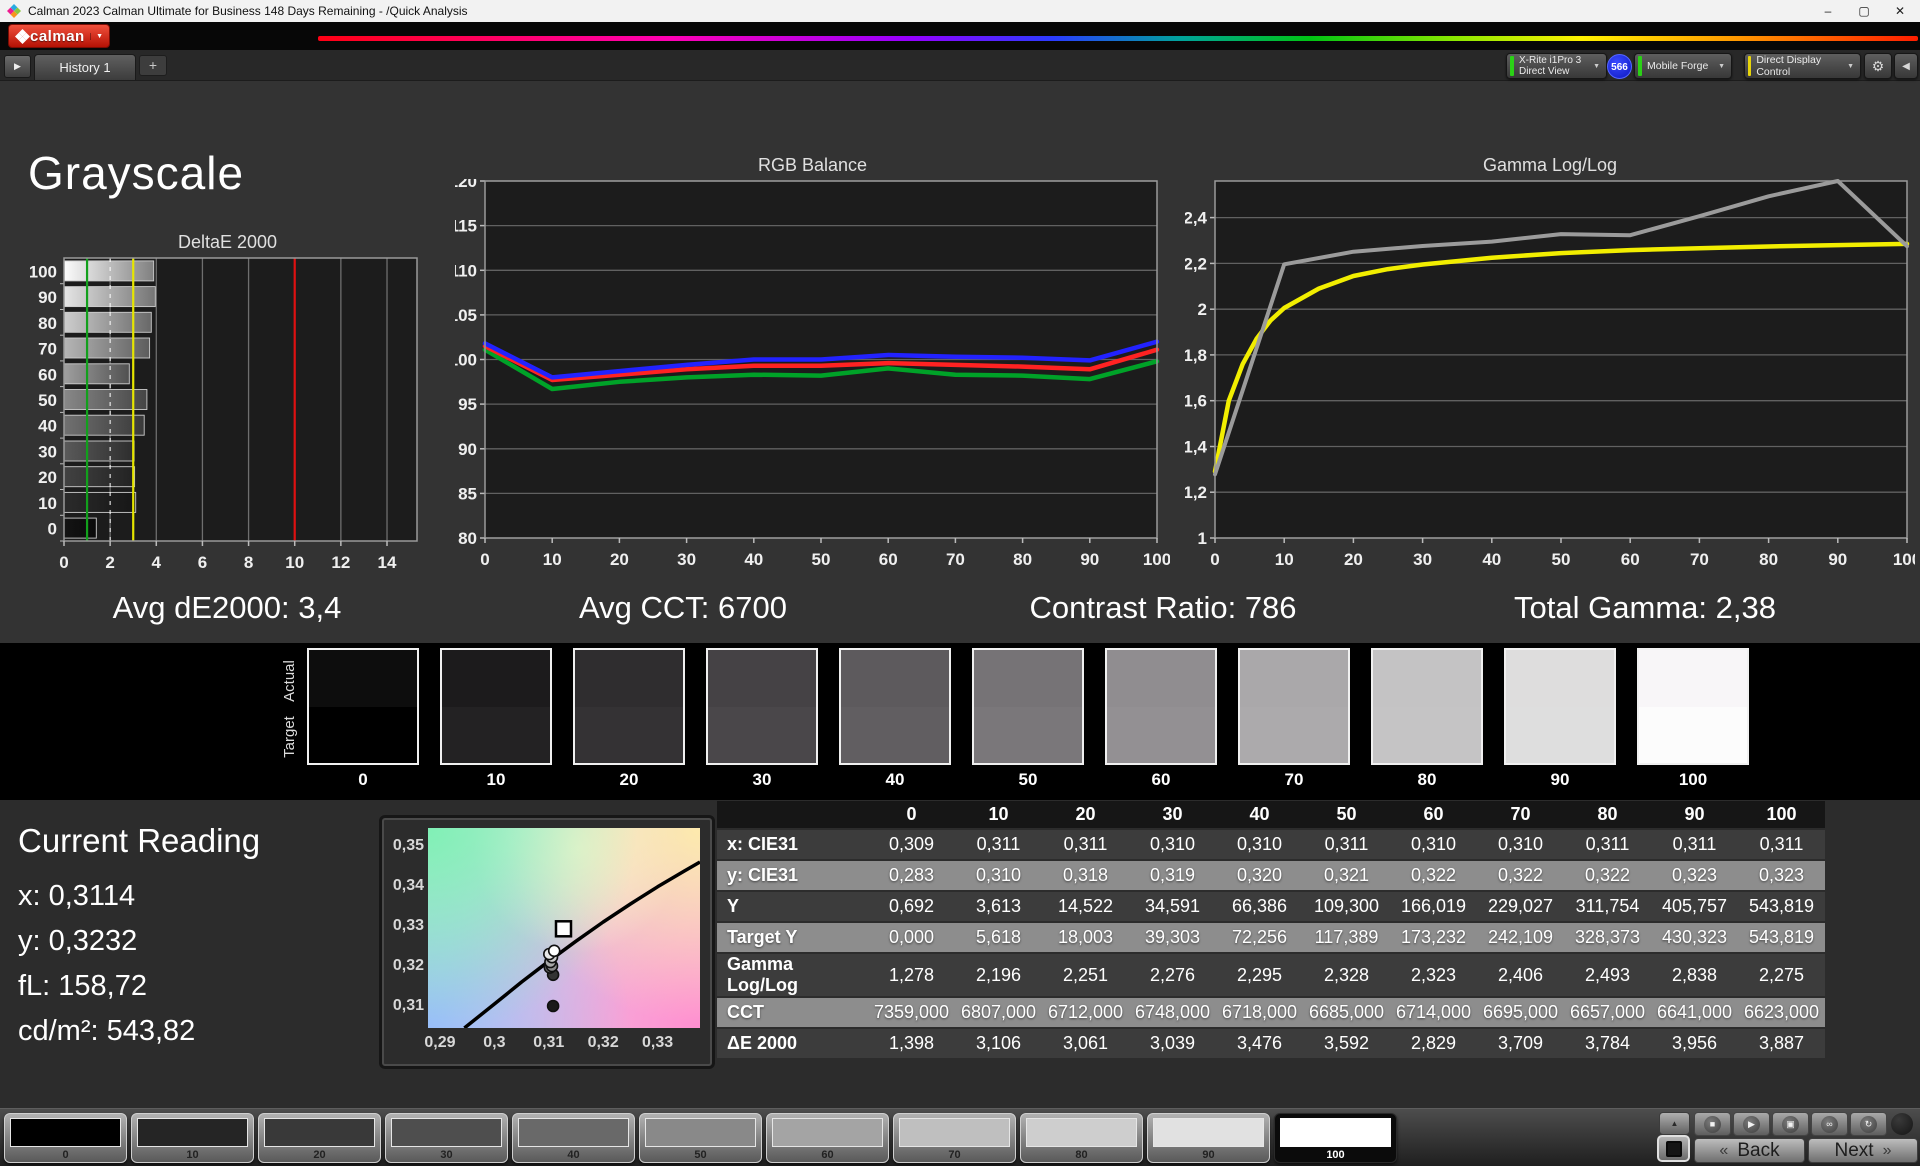  What do you see at coordinates (1550, 60) in the screenshot?
I see `meter-name: X-Rite i1Pro 3` at bounding box center [1550, 60].